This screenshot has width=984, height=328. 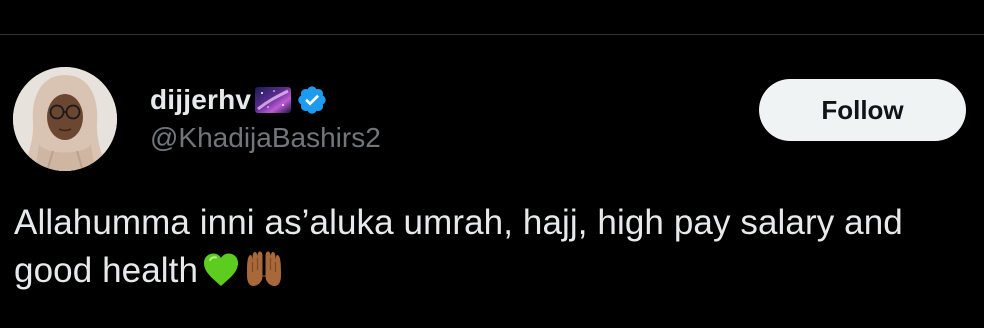 I want to click on author-name-row: dijjerhv, so click(x=239, y=100).